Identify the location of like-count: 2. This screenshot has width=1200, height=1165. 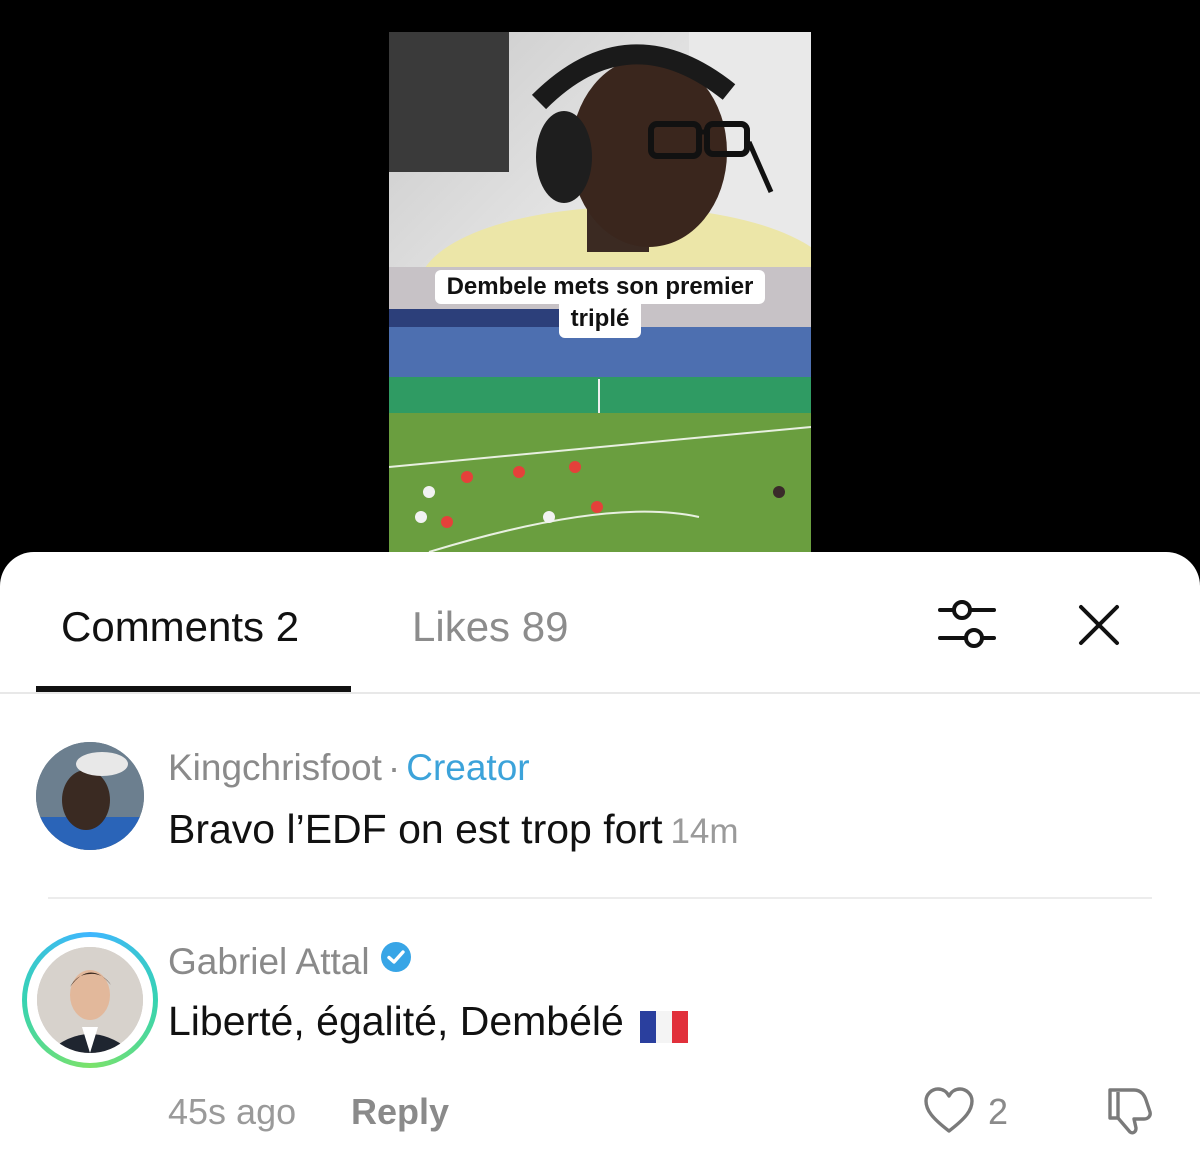
(998, 1111).